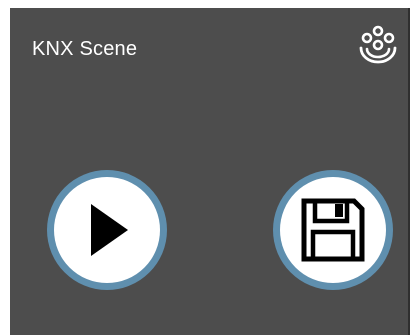 The image size is (420, 335). I want to click on play-icon, so click(109, 230).